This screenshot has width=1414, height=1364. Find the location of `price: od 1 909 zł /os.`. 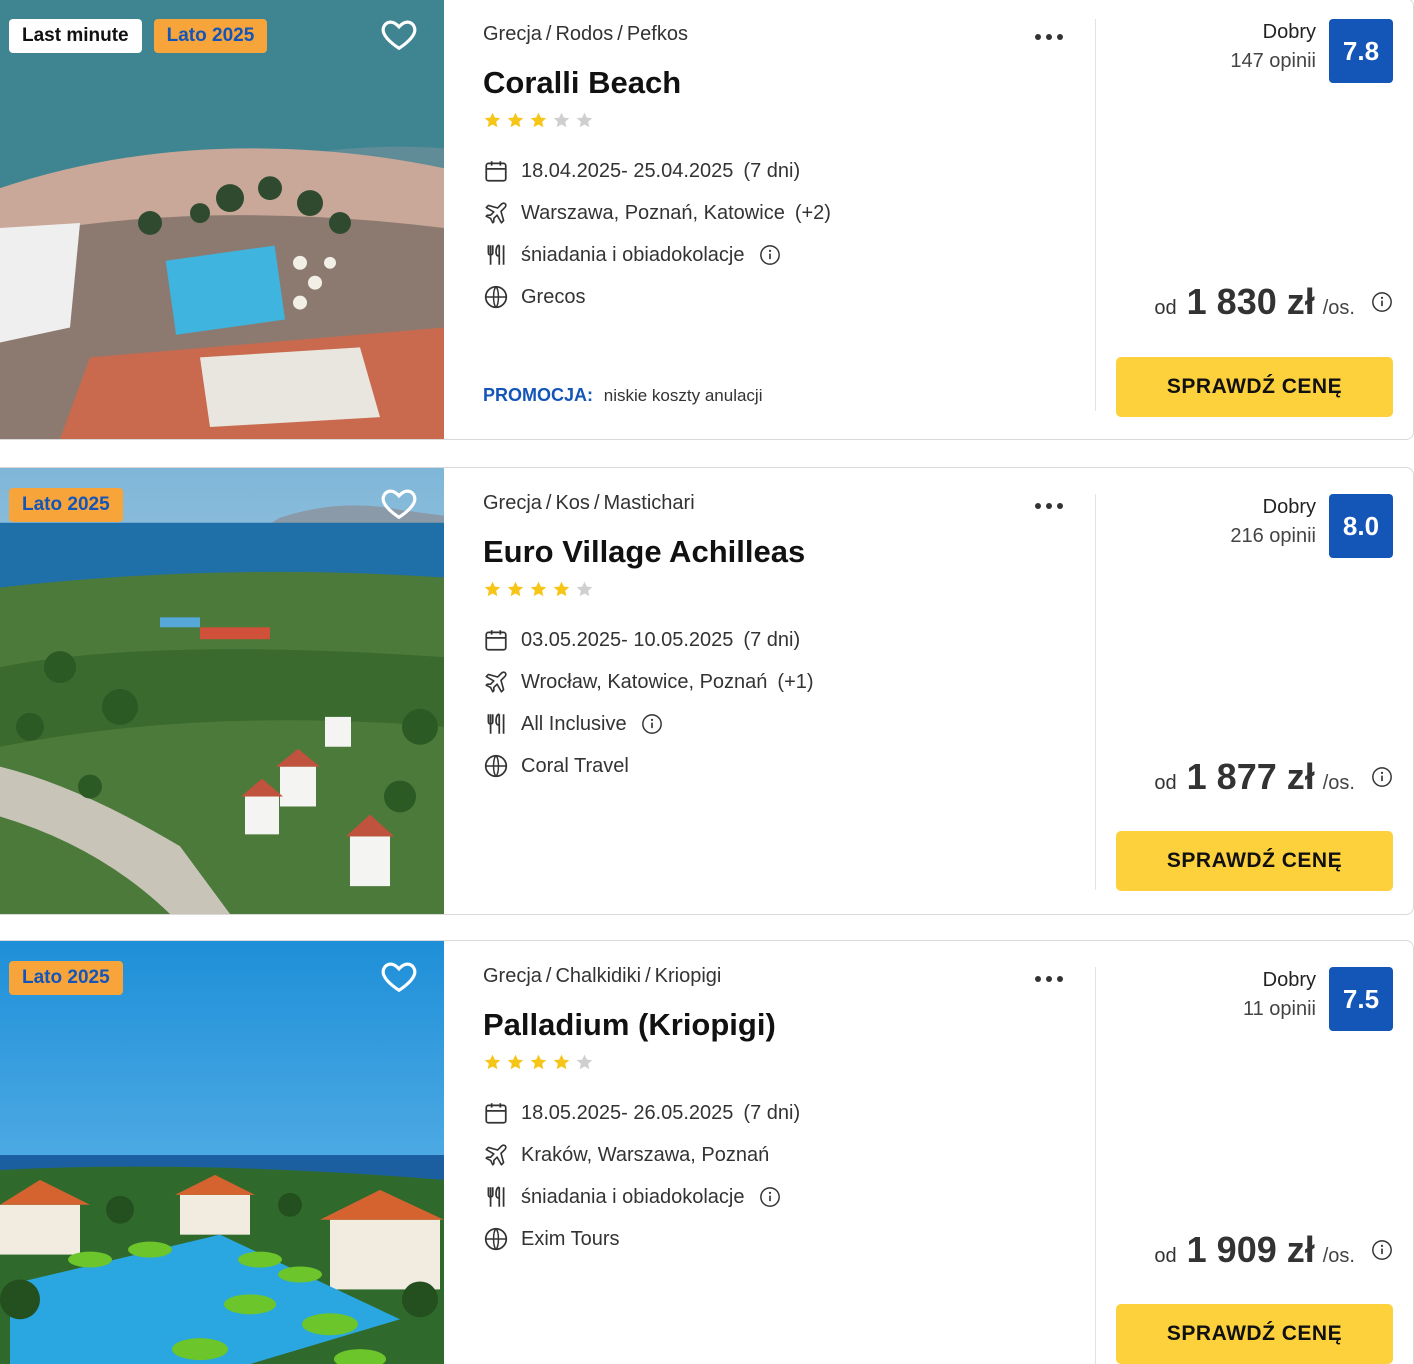

price: od 1 909 zł /os. is located at coordinates (1273, 1250).